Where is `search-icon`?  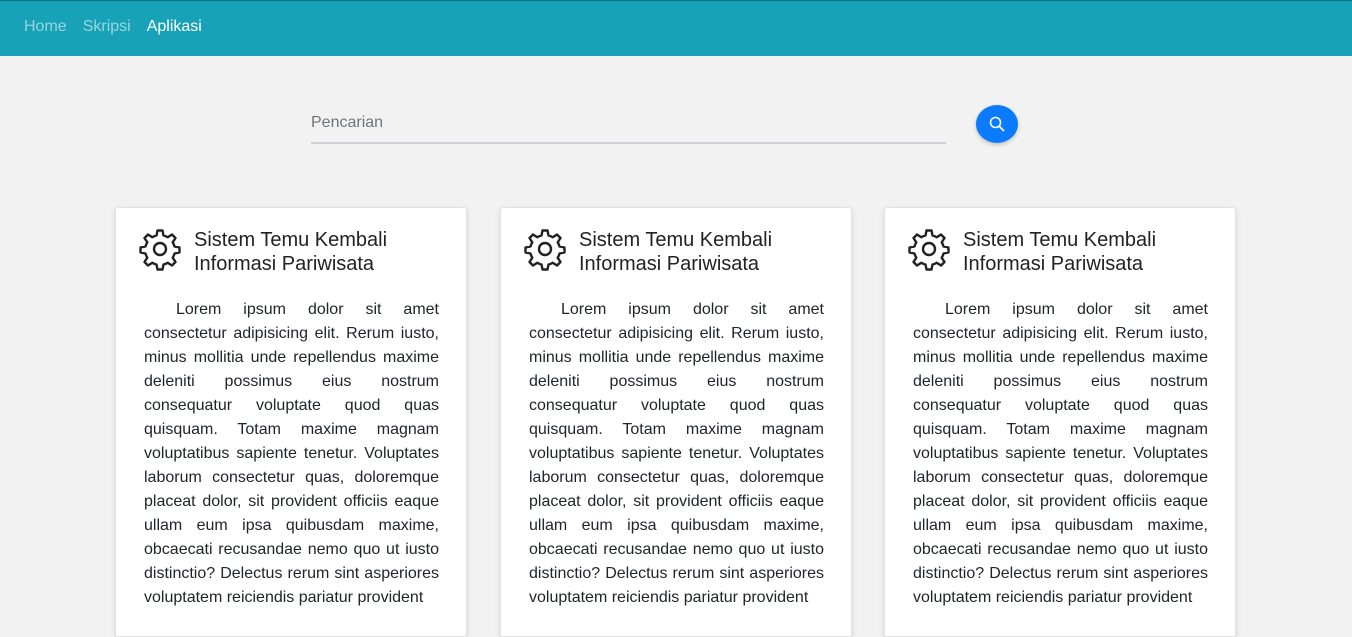
search-icon is located at coordinates (997, 124).